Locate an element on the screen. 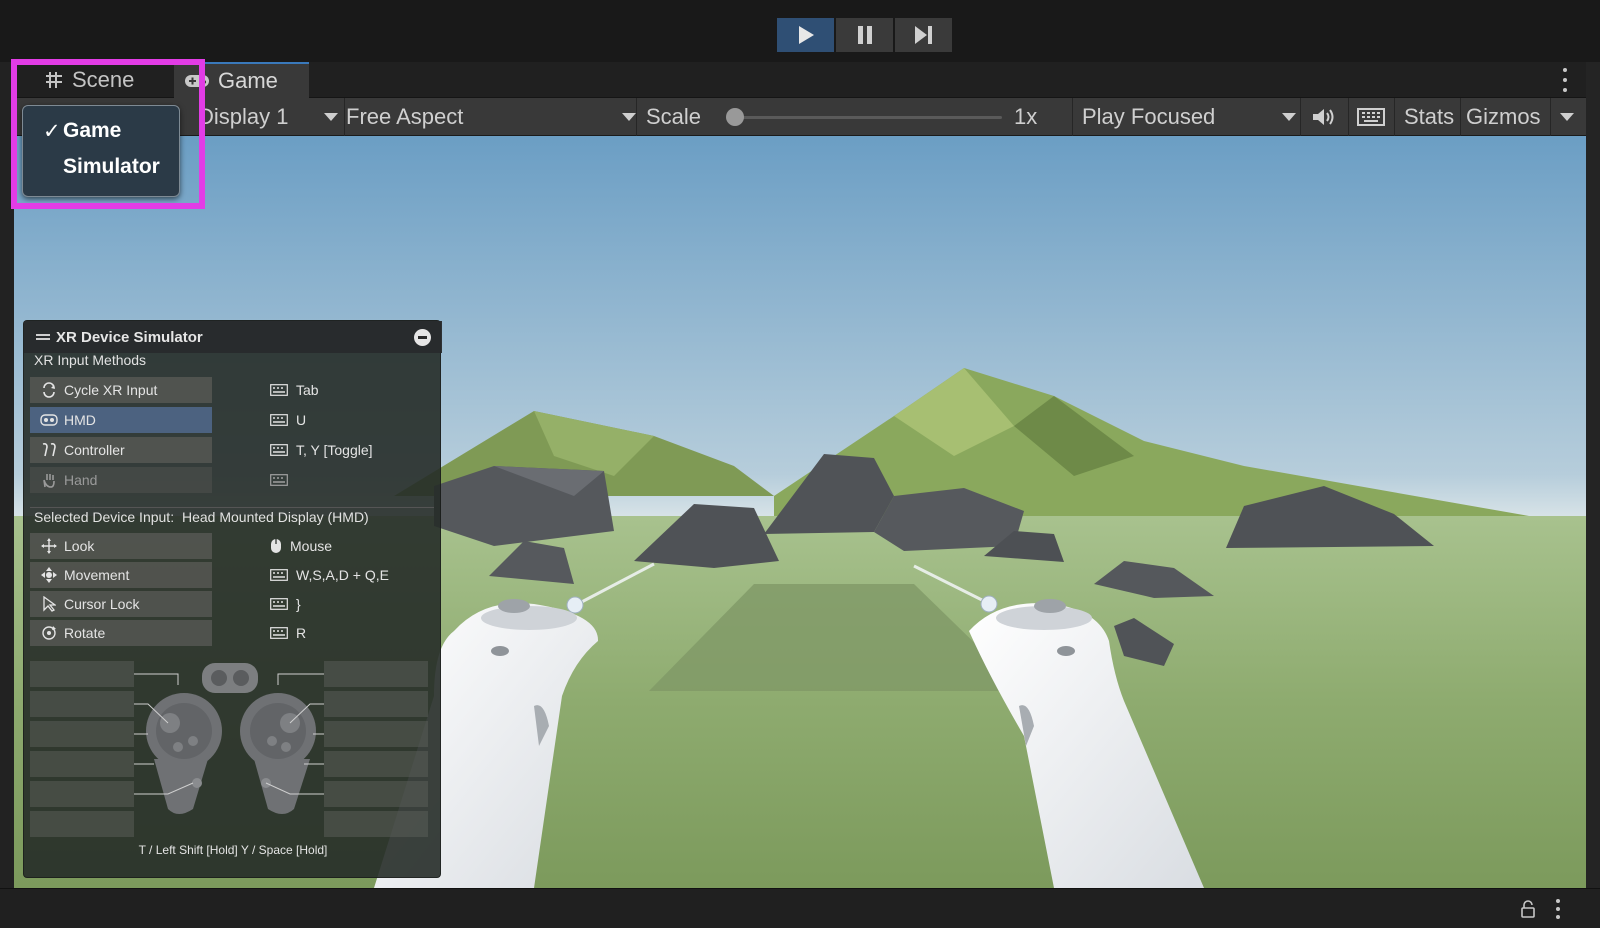  right-binding-slots is located at coordinates (376, 749).